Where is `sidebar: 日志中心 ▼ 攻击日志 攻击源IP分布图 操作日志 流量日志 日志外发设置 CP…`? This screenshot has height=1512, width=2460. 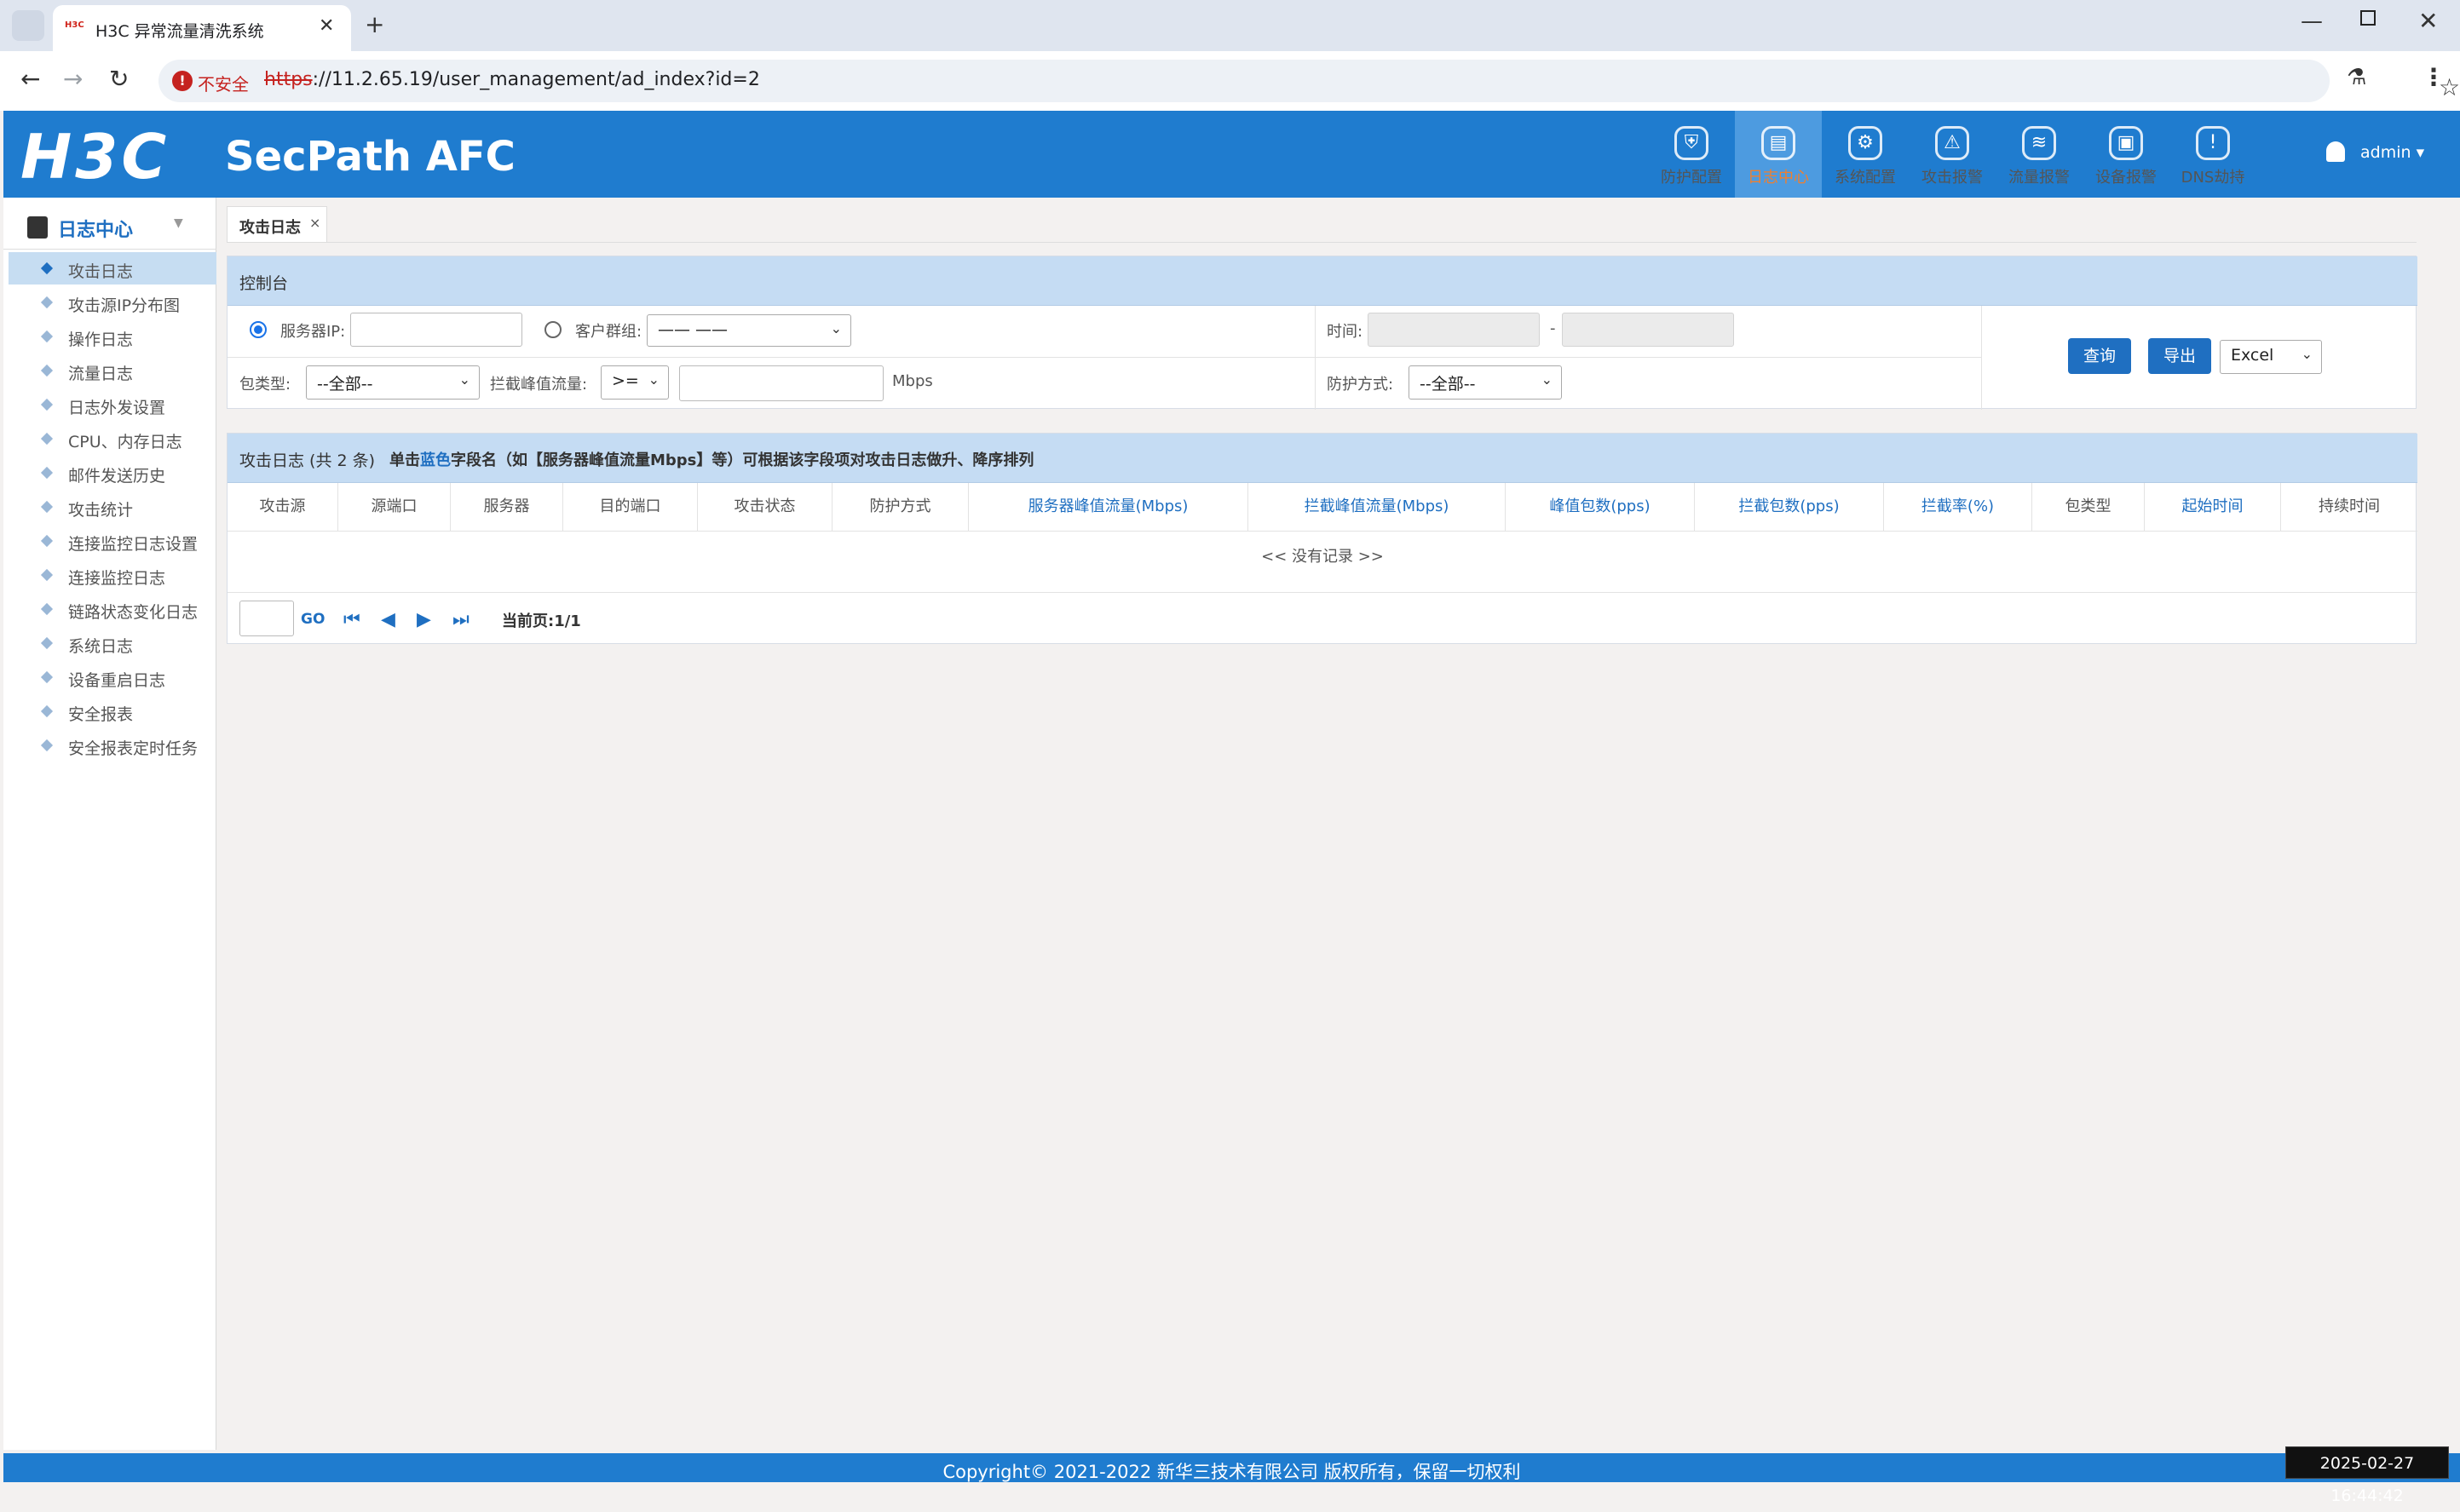
sidebar: 日志中心 ▼ 攻击日志 攻击源IP分布图 操作日志 流量日志 日志外发设置 CP… is located at coordinates (109, 824).